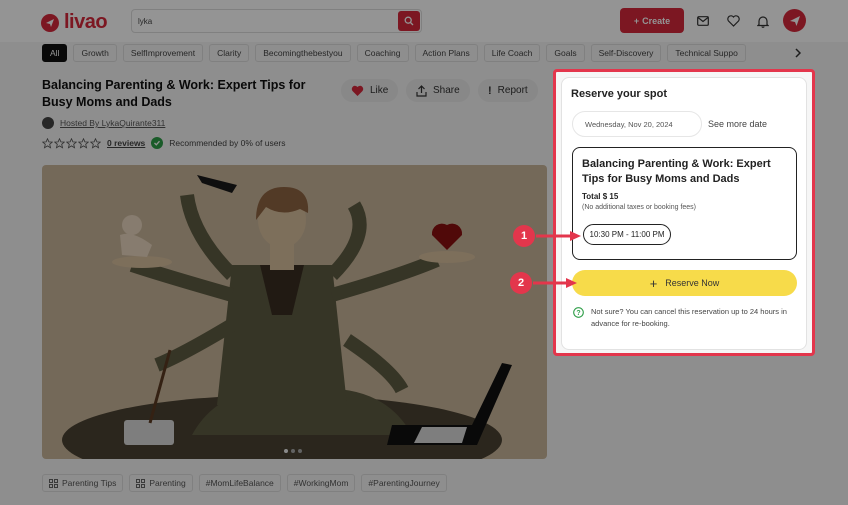 Image resolution: width=848 pixels, height=505 pixels. Describe the element at coordinates (524, 236) in the screenshot. I see `annotation-badge-1: 1` at that location.